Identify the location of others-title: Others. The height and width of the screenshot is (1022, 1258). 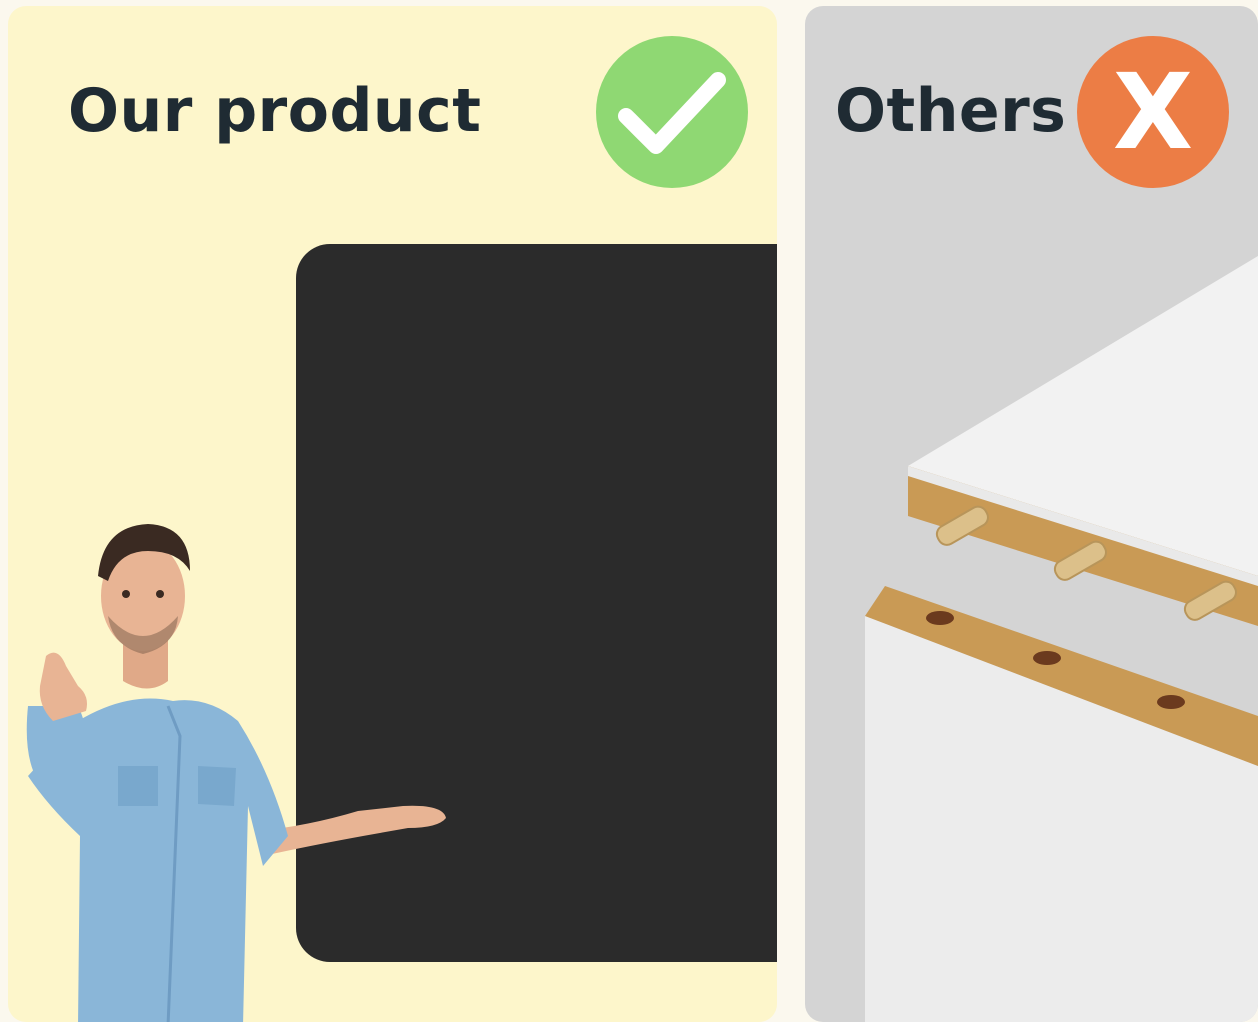
(951, 111).